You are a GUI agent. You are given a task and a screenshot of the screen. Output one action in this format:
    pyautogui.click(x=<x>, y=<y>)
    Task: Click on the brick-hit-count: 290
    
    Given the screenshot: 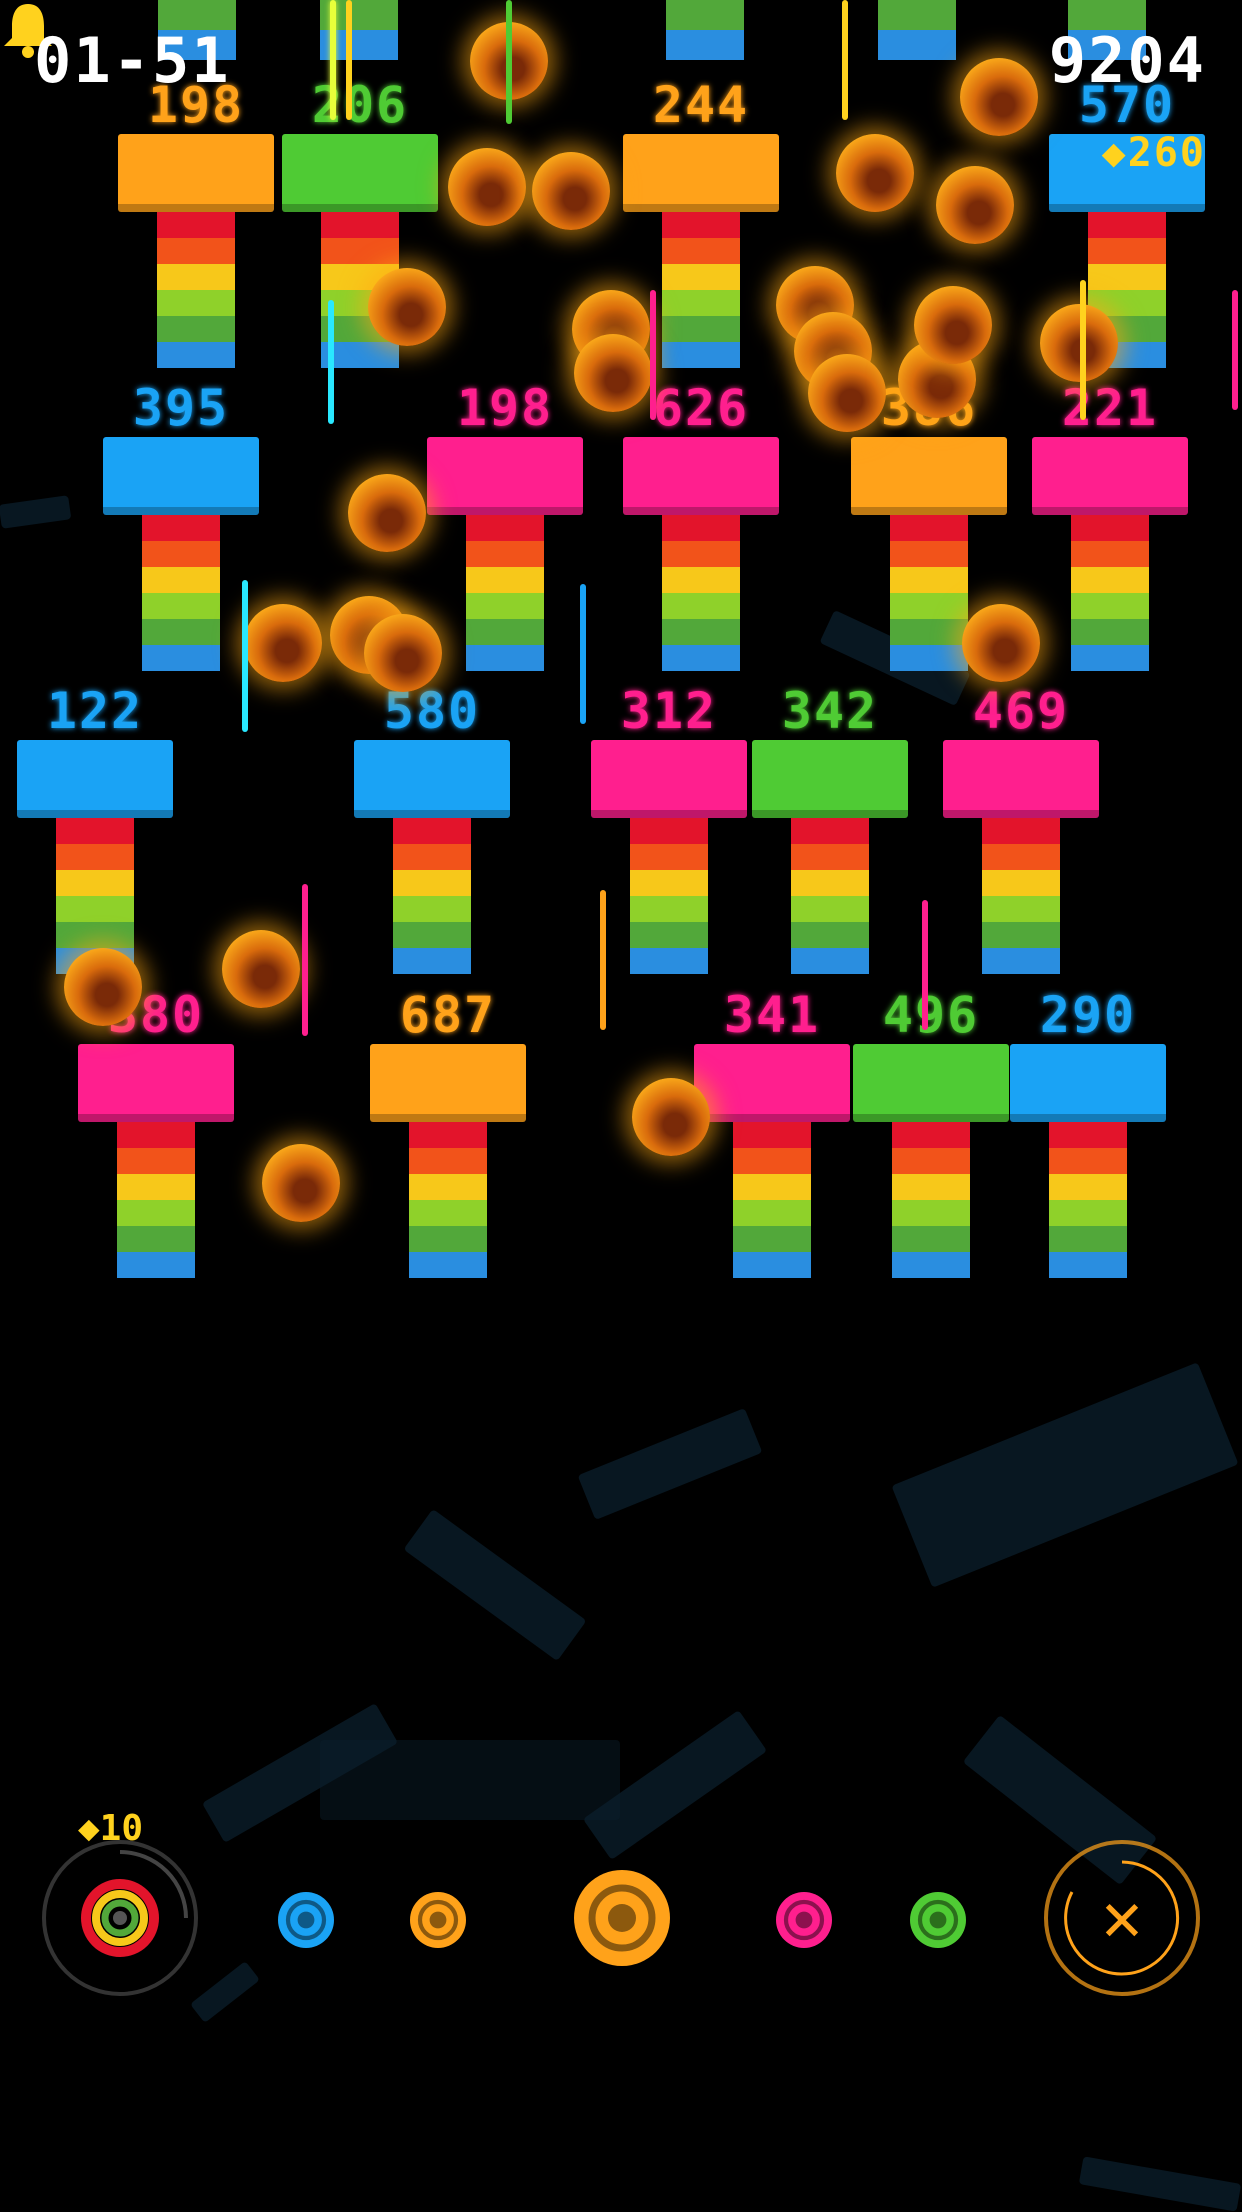 What is the action you would take?
    pyautogui.click(x=1088, y=1015)
    